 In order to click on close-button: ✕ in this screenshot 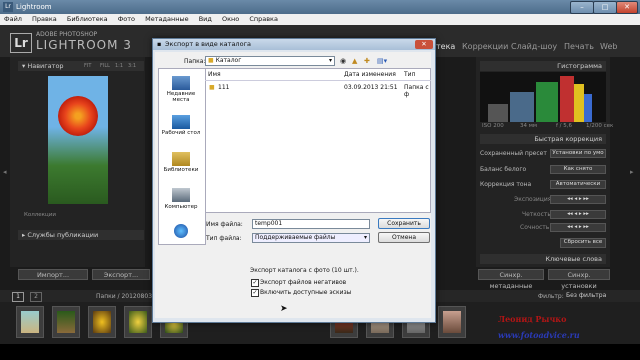, I will do `click(627, 7)`.